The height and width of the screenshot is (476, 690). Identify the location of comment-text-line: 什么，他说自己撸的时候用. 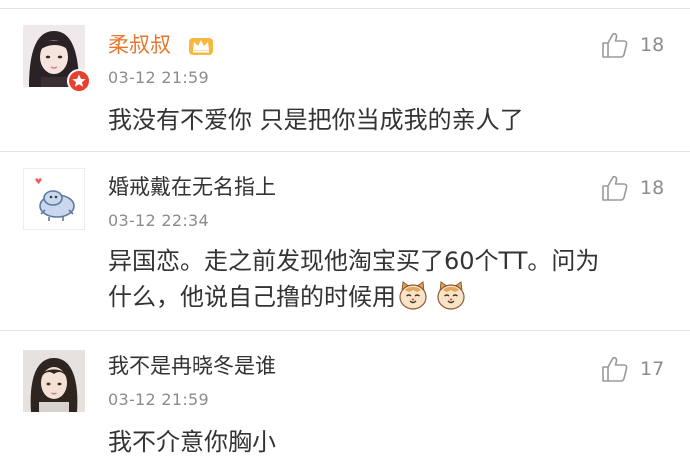
(393, 297).